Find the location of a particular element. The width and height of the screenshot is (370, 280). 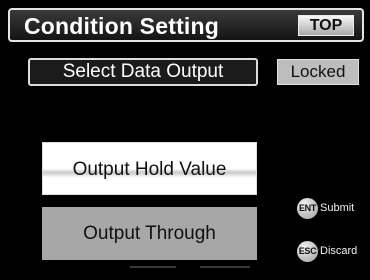

output-hold-value-option: Output Hold Value is located at coordinates (149, 168).